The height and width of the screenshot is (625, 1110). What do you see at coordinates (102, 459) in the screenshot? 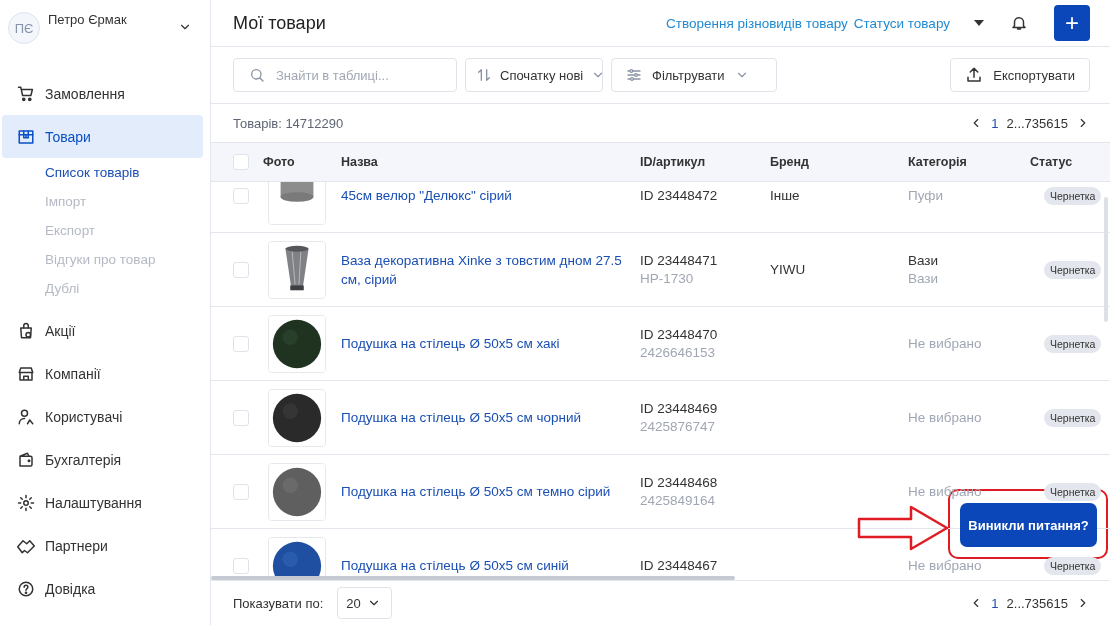
I see `sidebar-item: Бухгалтерія` at bounding box center [102, 459].